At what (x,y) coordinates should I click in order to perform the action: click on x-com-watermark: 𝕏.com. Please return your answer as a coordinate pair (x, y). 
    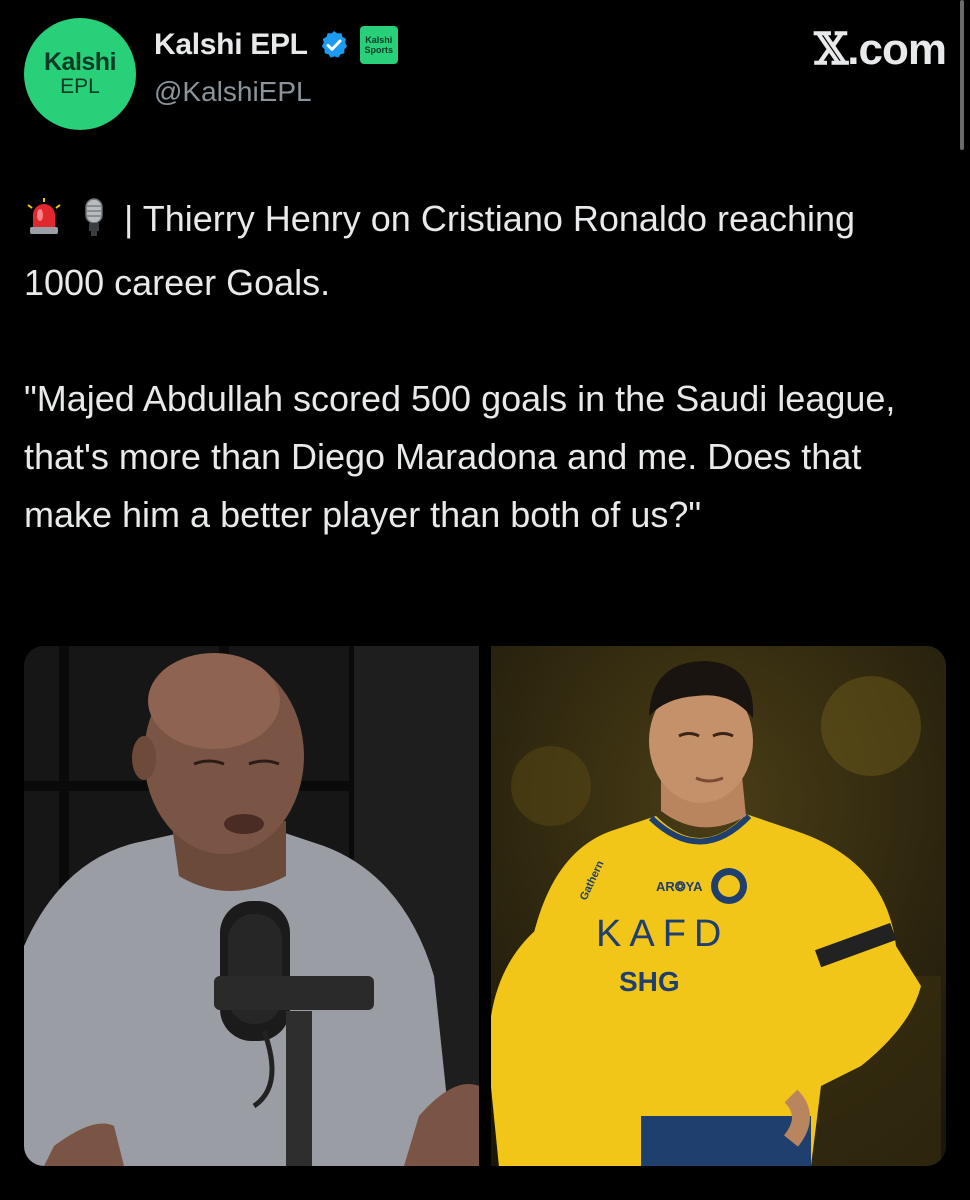
    Looking at the image, I should click on (880, 49).